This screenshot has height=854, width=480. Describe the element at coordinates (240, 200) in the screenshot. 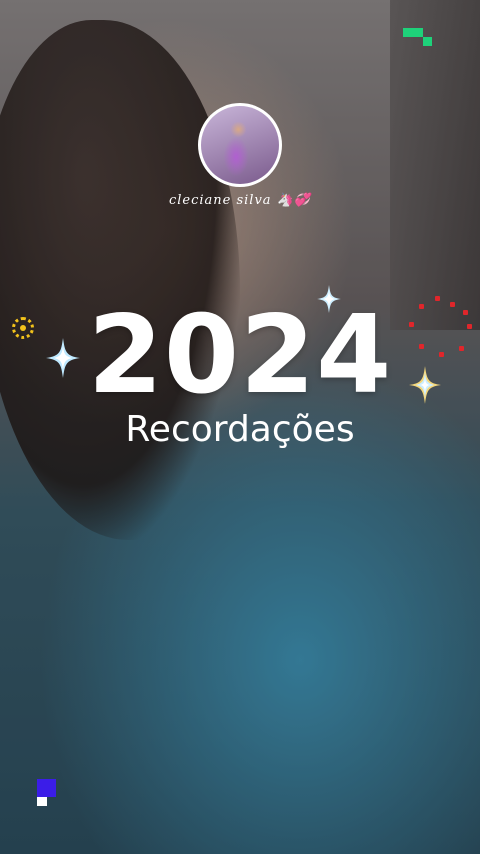

I see `profile-username: cleciane silva 🦄💞` at that location.